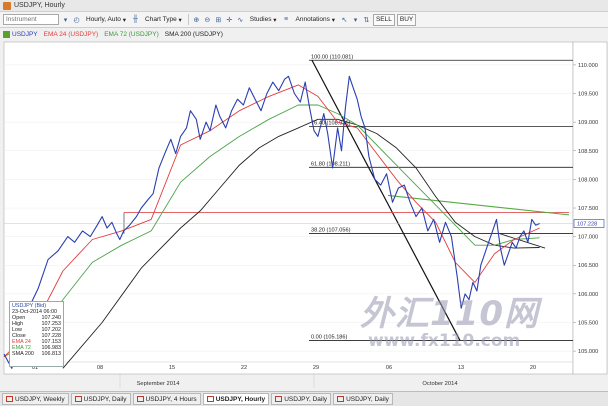  I want to click on title-bar: USDJPY, Hourly, so click(304, 6).